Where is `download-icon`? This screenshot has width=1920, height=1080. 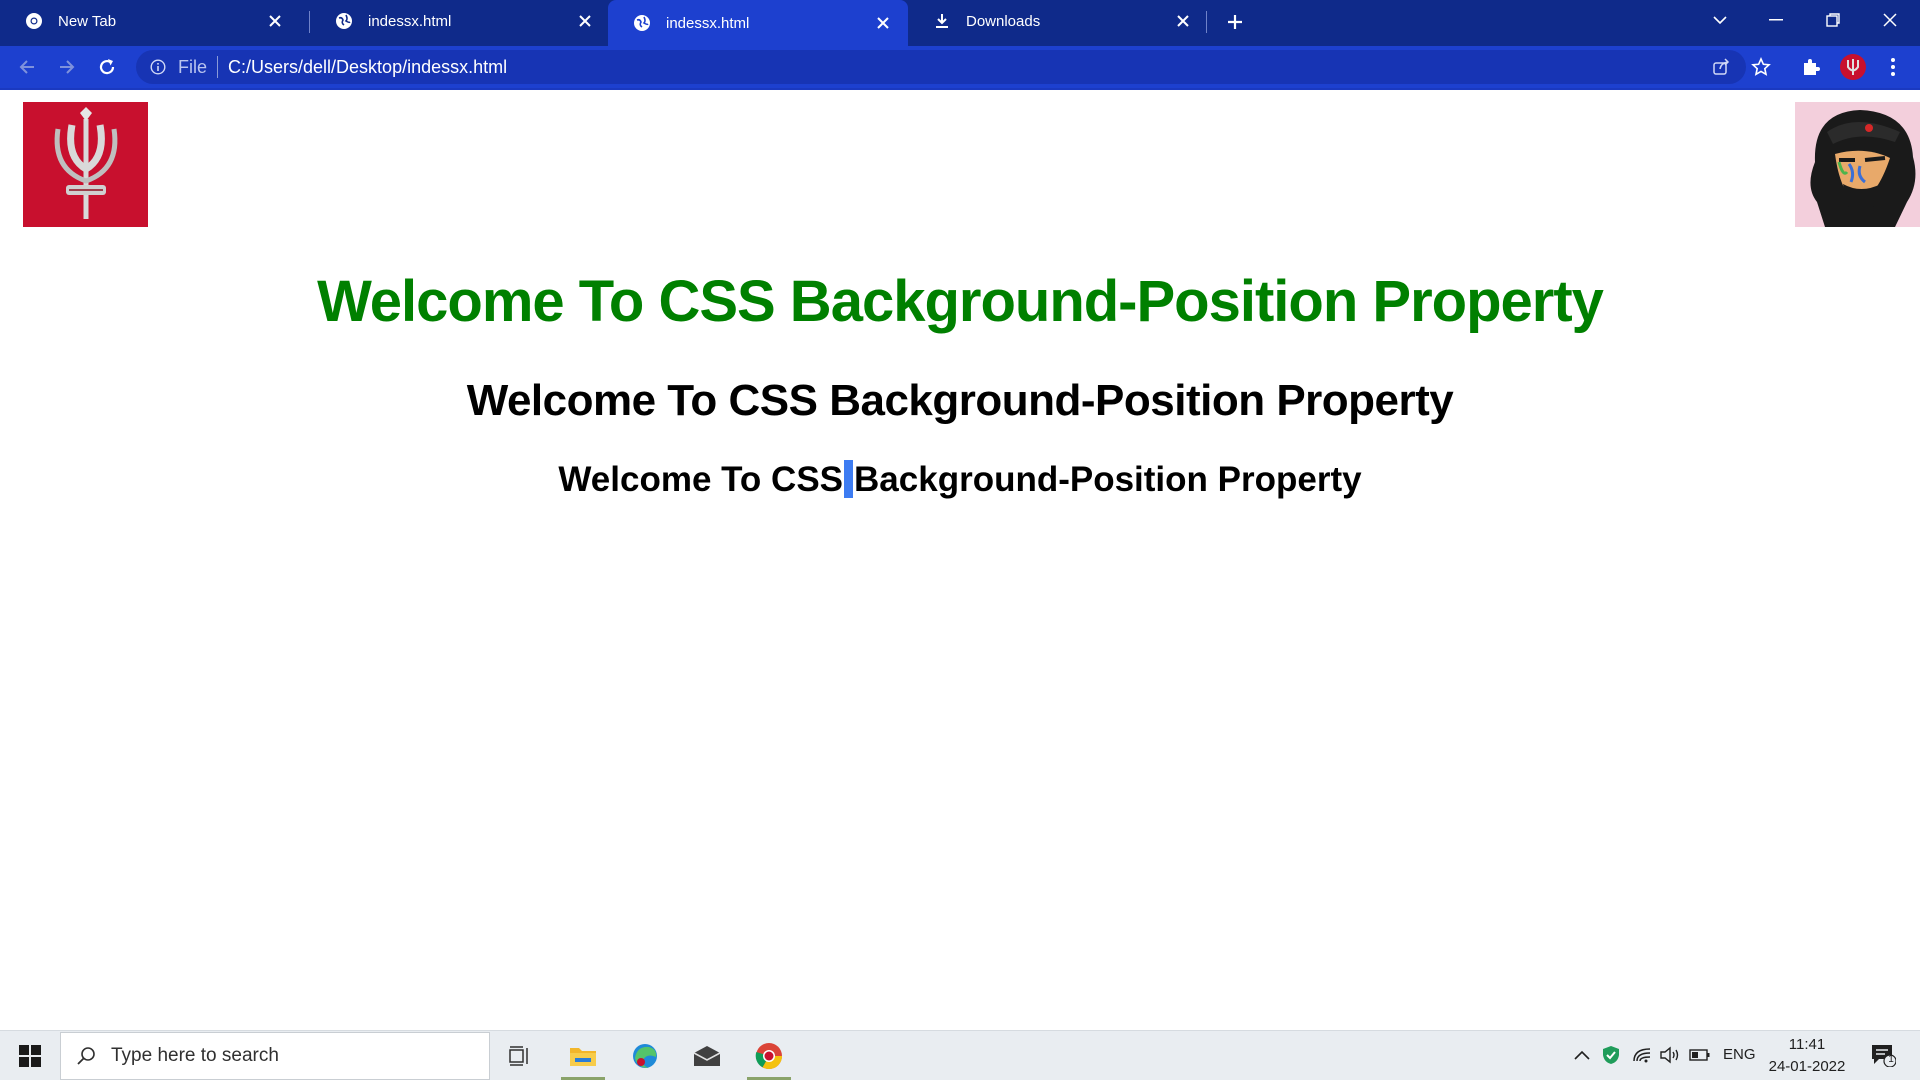
download-icon is located at coordinates (942, 21).